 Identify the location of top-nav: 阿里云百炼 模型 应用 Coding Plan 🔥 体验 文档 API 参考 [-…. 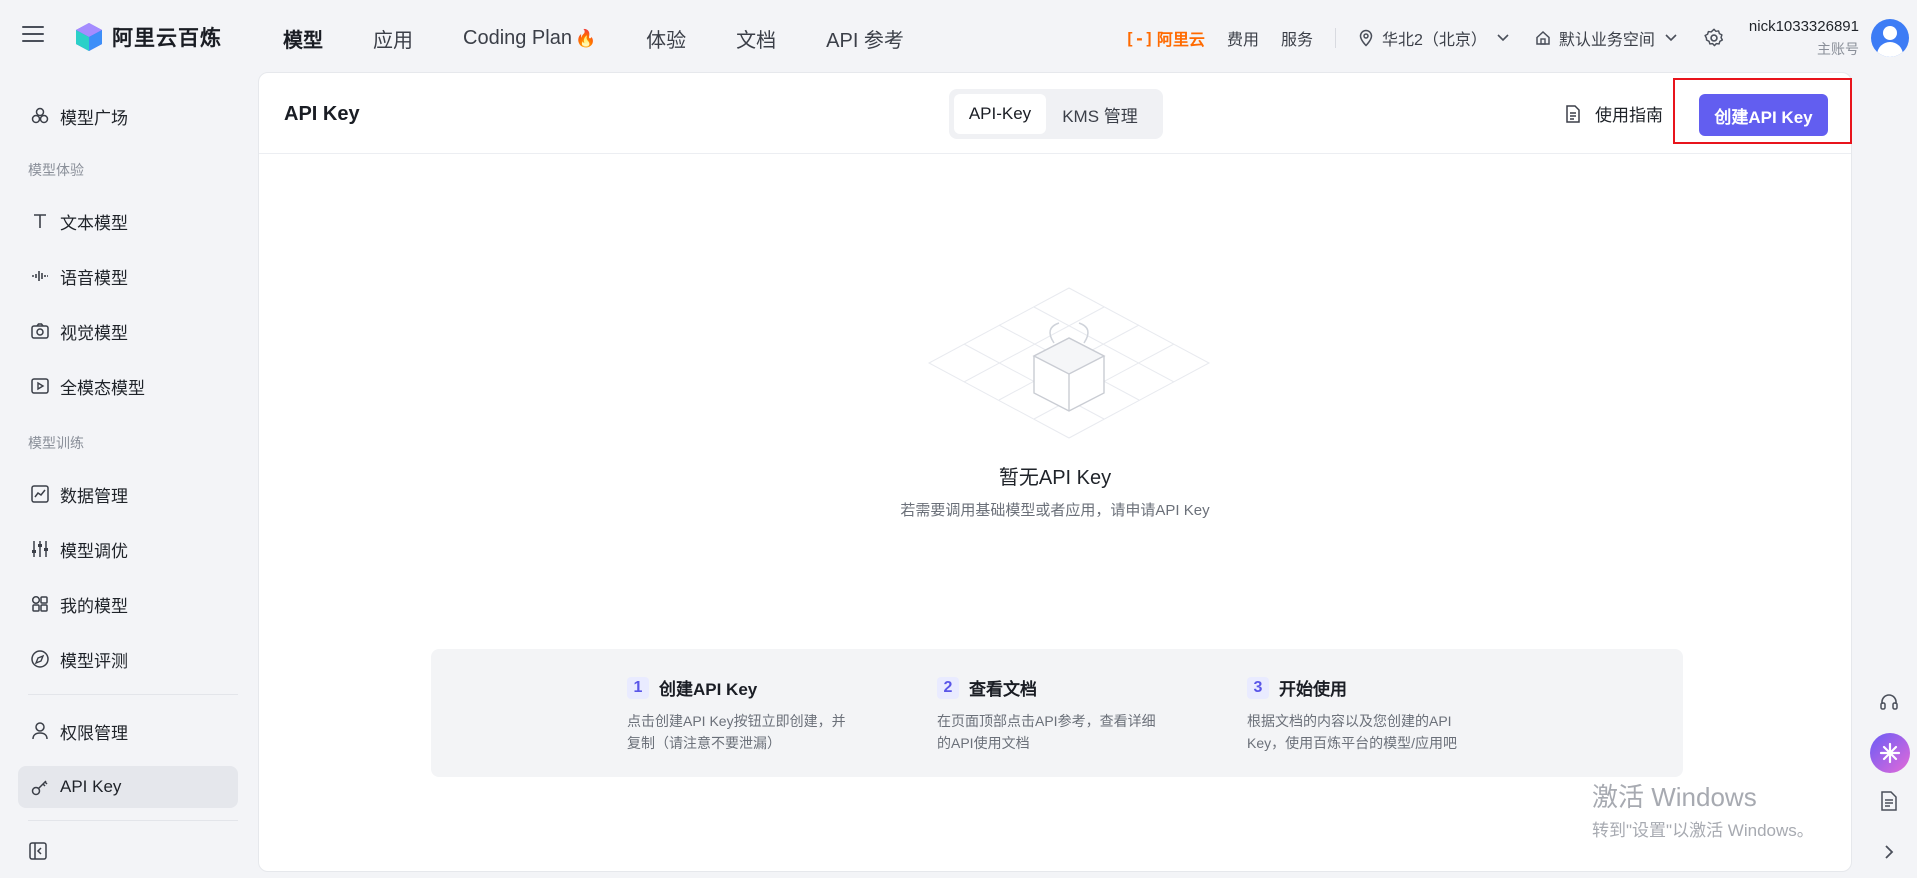
(958, 35).